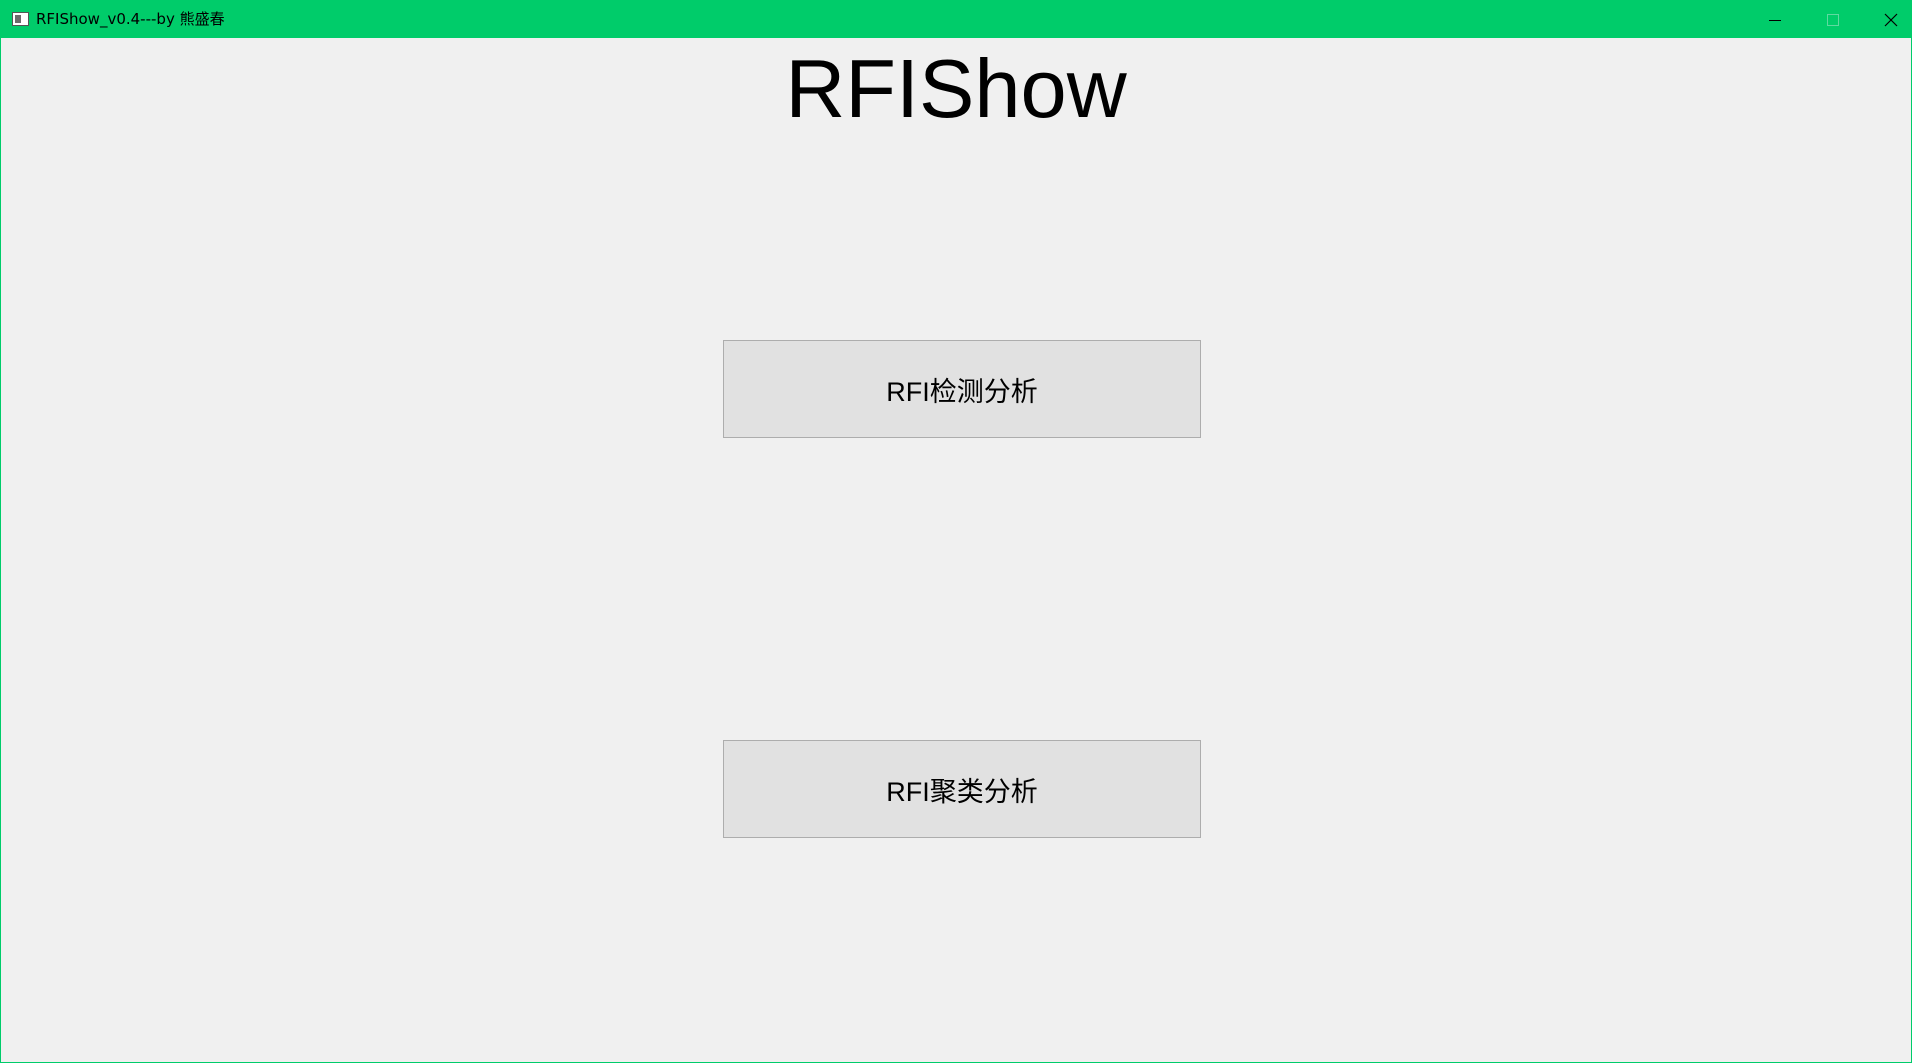  What do you see at coordinates (956, 88) in the screenshot?
I see `page-title: RFIShow` at bounding box center [956, 88].